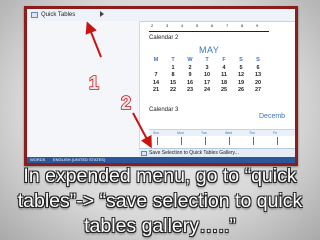 The image size is (320, 240). What do you see at coordinates (222, 132) in the screenshot?
I see `week-header-bar: Sun Mon Tue Wed Thu Fri` at bounding box center [222, 132].